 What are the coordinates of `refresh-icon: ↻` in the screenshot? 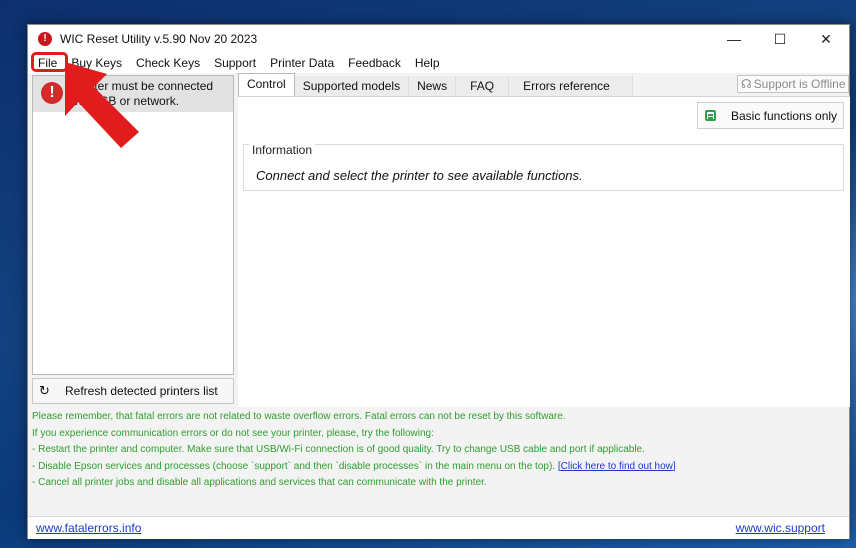 It's located at (44, 390).